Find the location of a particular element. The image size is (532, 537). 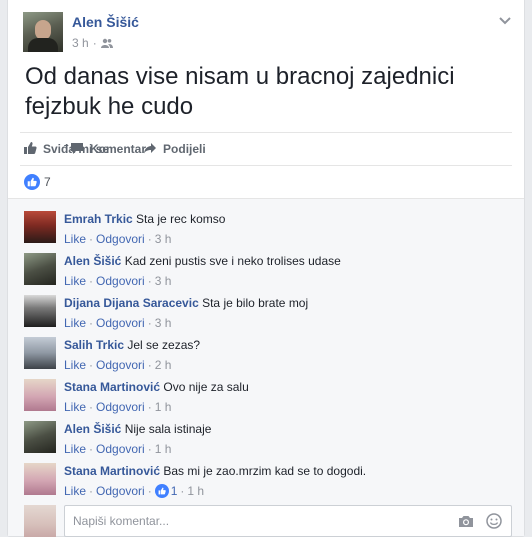

comment-button: Komentar is located at coordinates (285, 149).